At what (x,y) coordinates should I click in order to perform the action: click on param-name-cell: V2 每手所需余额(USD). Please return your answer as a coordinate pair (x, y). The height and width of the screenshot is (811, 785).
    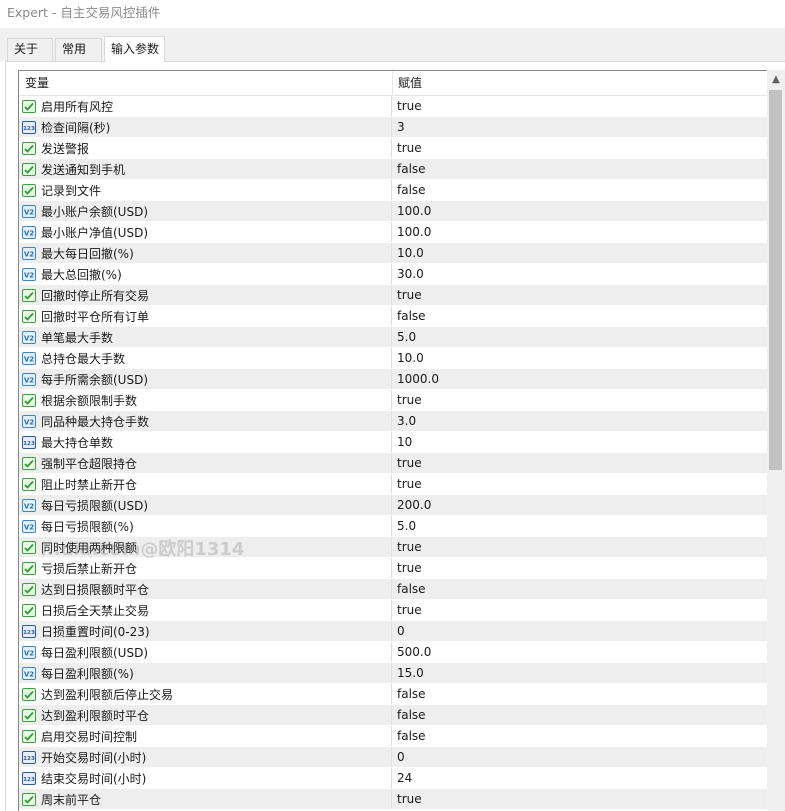
    Looking at the image, I should click on (205, 379).